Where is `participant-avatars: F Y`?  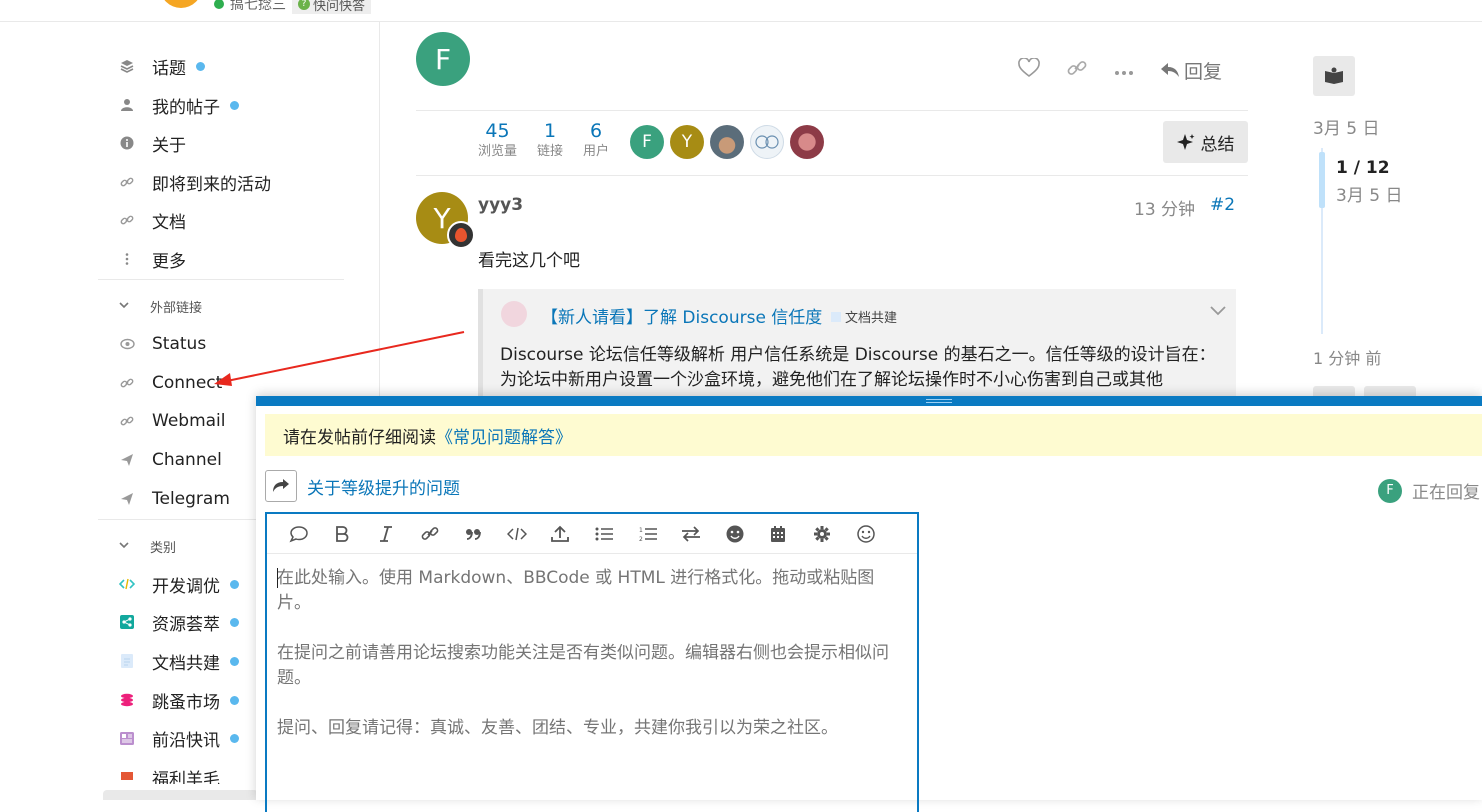 participant-avatars: F Y is located at coordinates (727, 142).